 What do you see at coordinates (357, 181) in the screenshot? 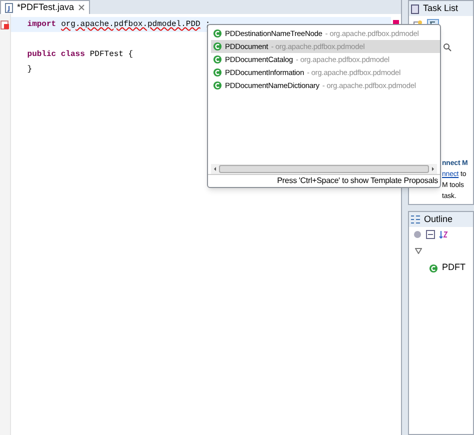
I see `status-hint: Press 'Ctrl+Space' to show Template Proposals` at bounding box center [357, 181].